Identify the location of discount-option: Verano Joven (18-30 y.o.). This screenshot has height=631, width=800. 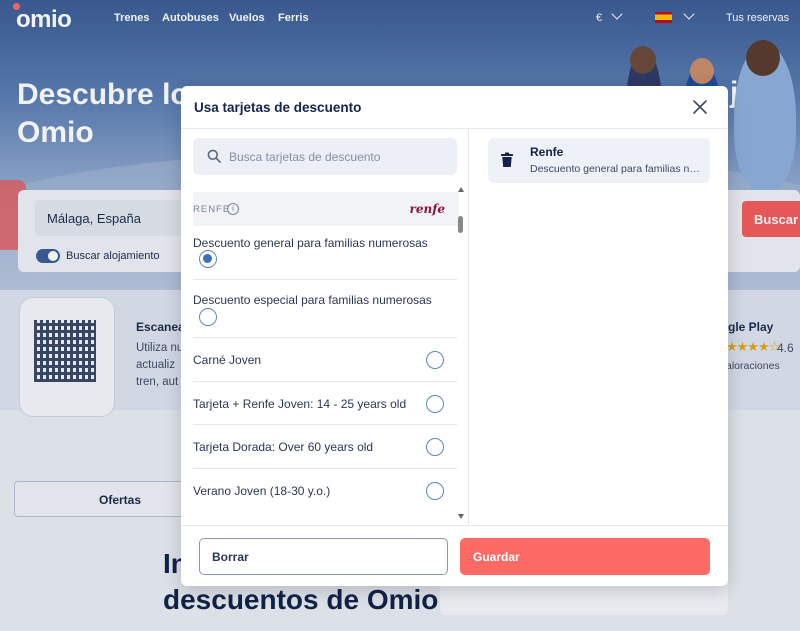
(325, 491).